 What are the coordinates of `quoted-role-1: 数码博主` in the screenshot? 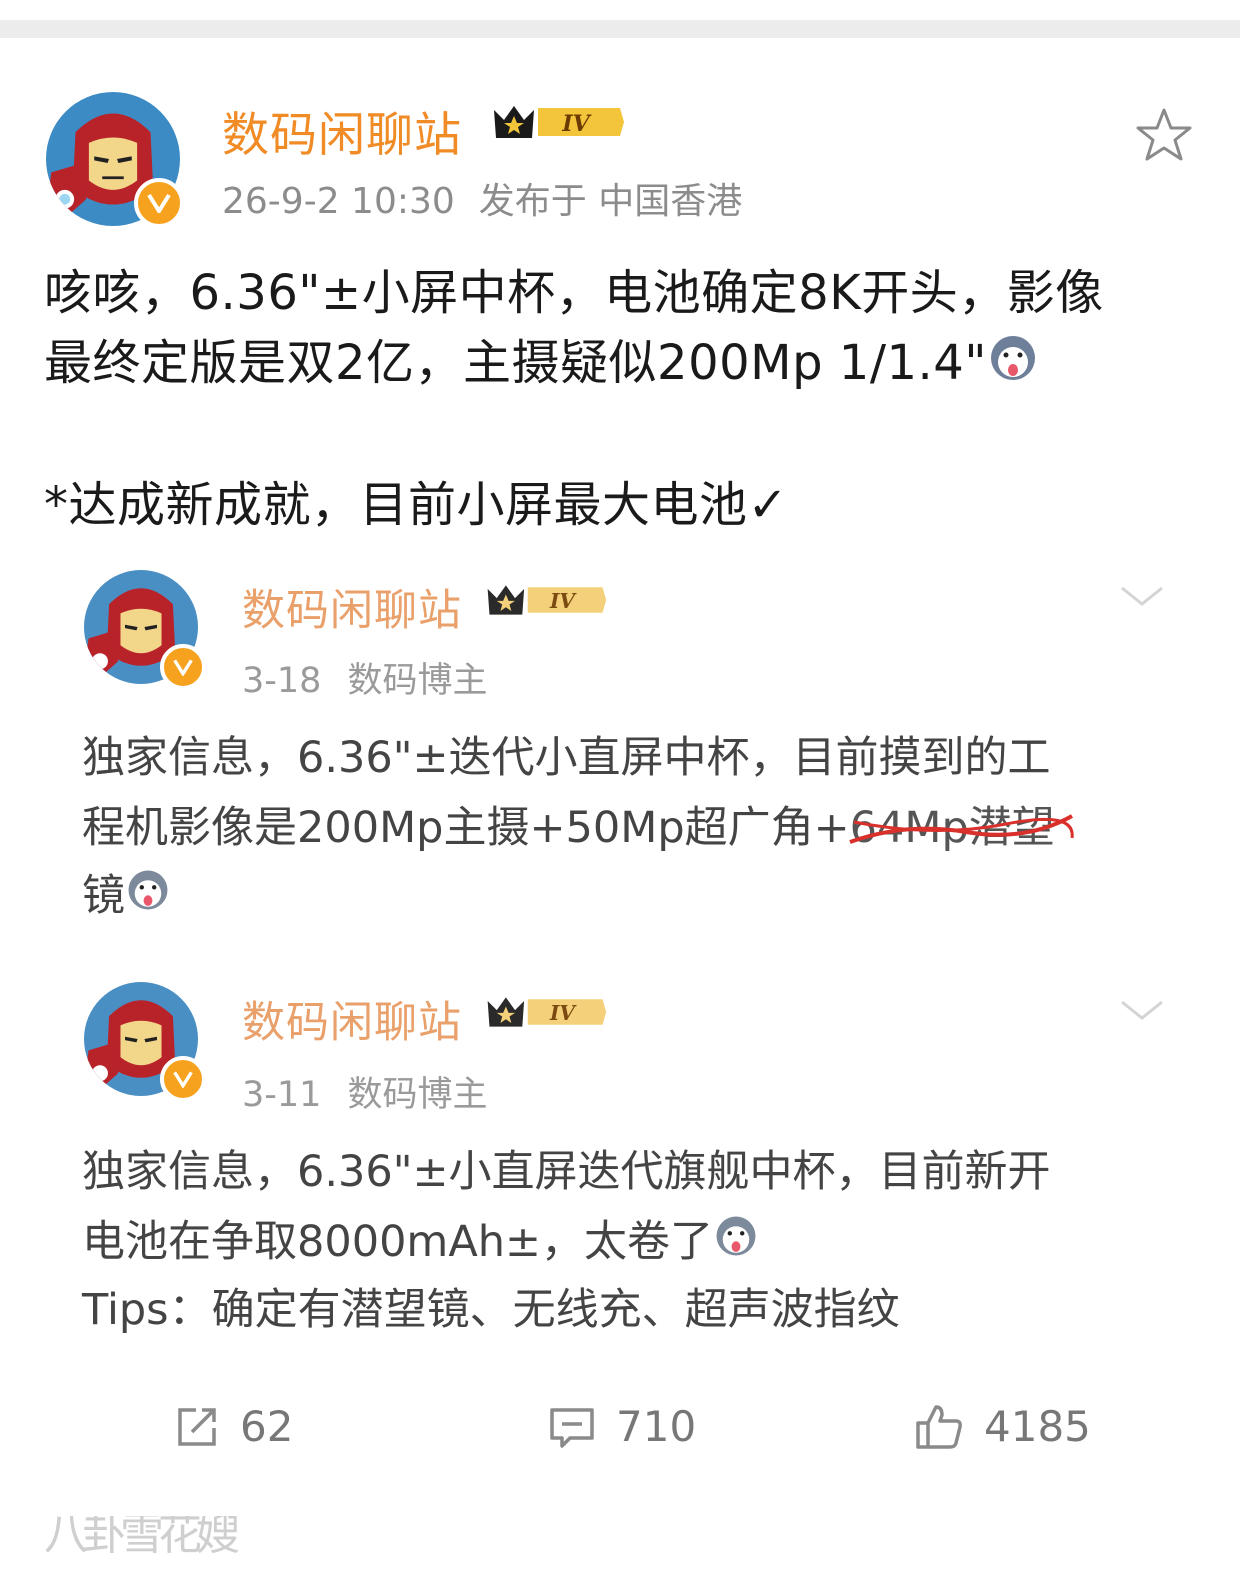 It's located at (417, 681).